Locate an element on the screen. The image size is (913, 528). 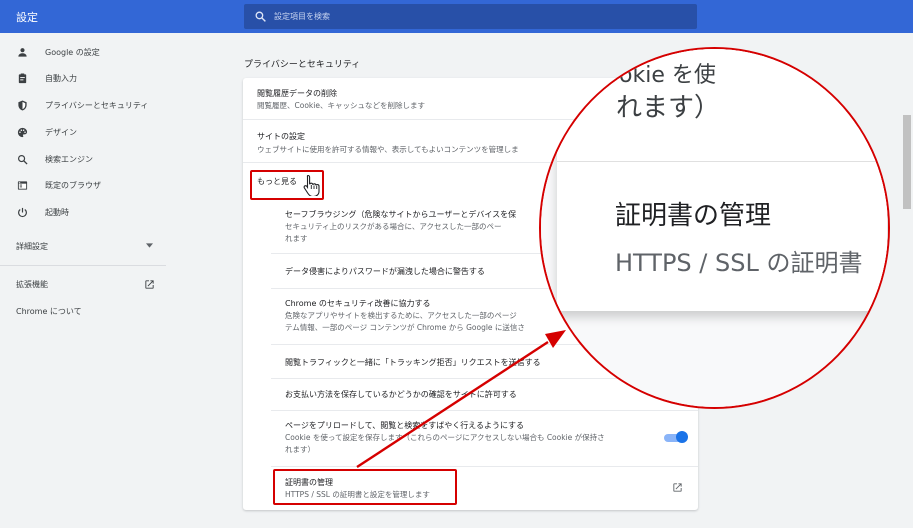
top-bar: 設定 is located at coordinates (456, 16).